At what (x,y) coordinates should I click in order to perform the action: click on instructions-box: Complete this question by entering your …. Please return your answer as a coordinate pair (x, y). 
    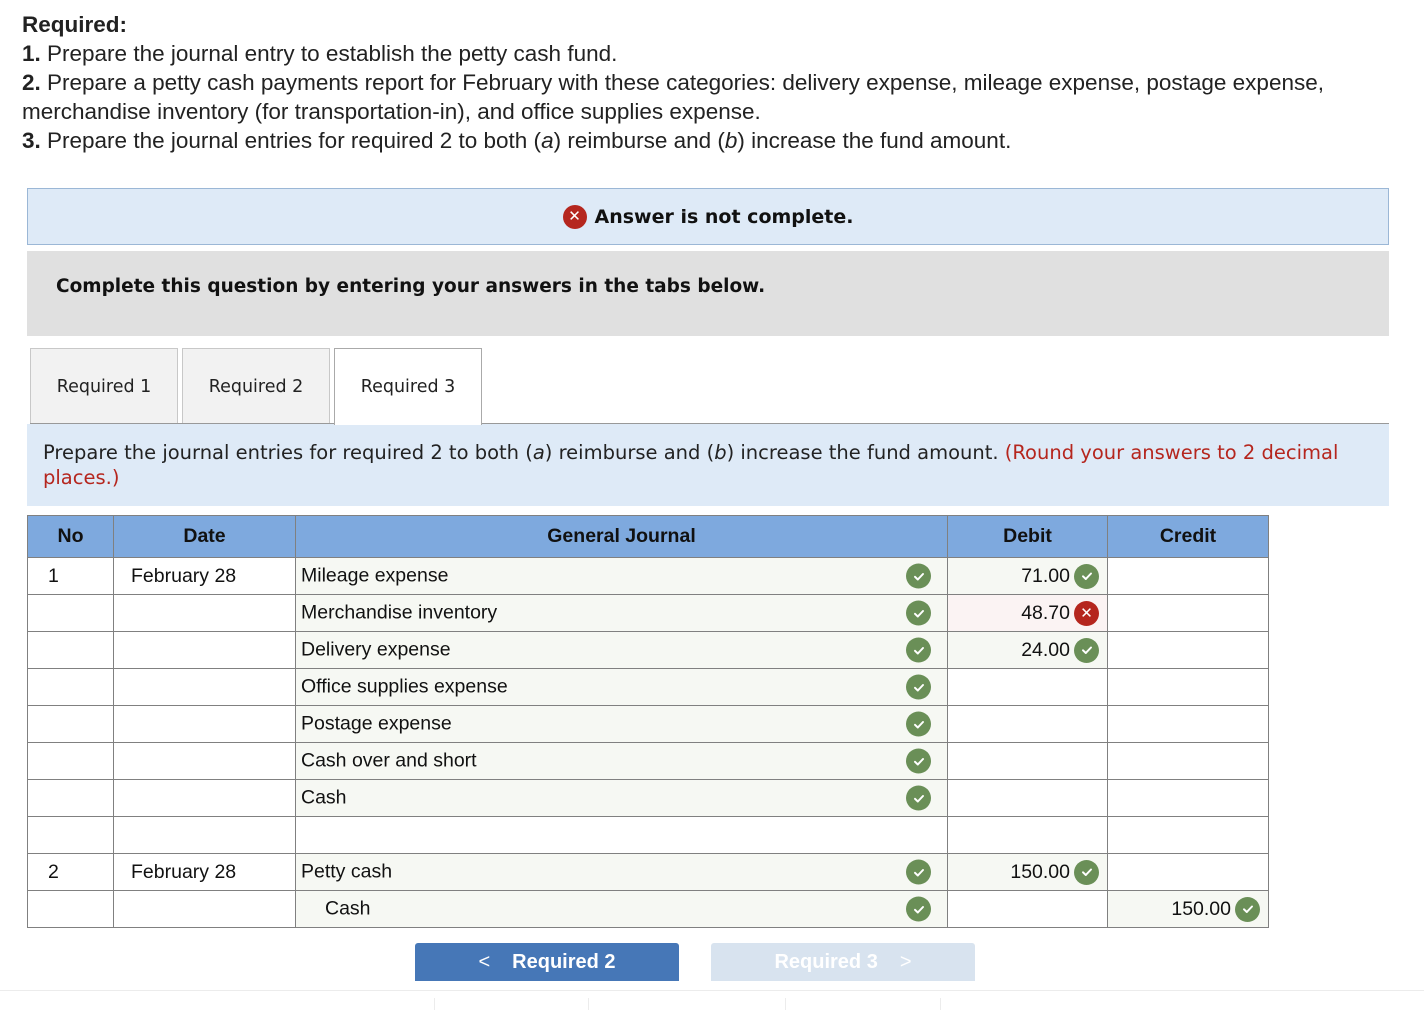
    Looking at the image, I should click on (708, 293).